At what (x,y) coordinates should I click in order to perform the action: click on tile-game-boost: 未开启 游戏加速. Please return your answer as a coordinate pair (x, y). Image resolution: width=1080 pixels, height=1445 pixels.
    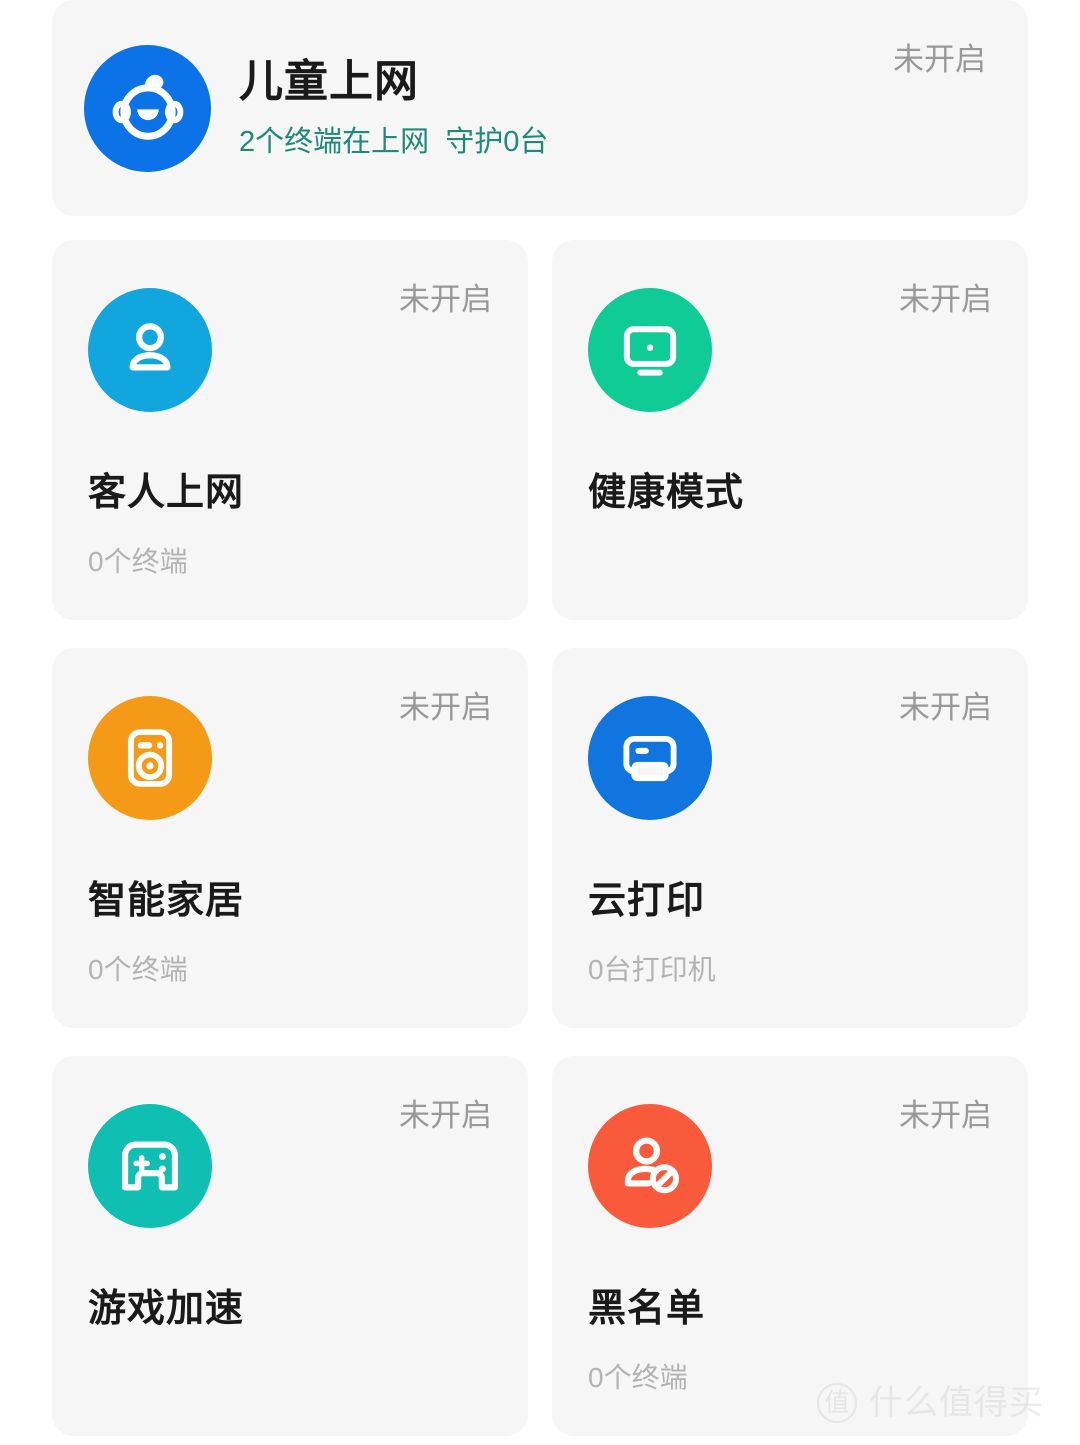
    Looking at the image, I should click on (290, 1246).